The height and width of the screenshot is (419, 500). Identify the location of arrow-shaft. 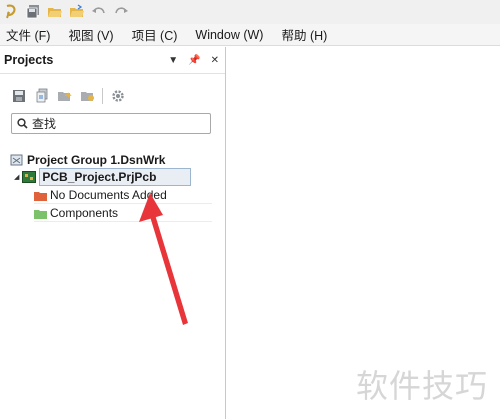
(168, 266).